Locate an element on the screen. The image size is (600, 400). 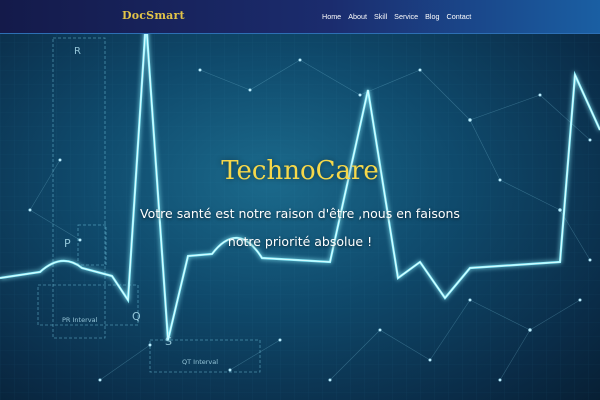
nav-links: Home About Skill Service Blog Contact is located at coordinates (396, 16).